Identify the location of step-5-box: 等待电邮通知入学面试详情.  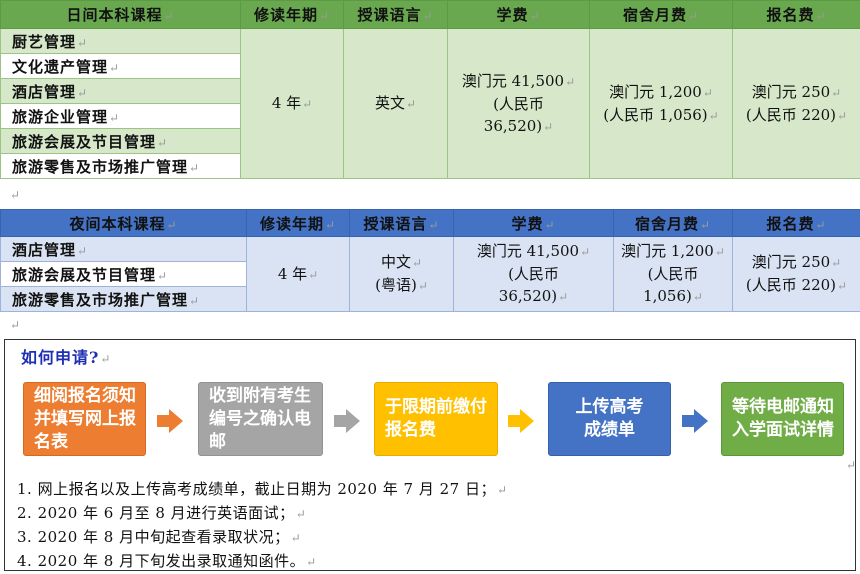
(782, 419).